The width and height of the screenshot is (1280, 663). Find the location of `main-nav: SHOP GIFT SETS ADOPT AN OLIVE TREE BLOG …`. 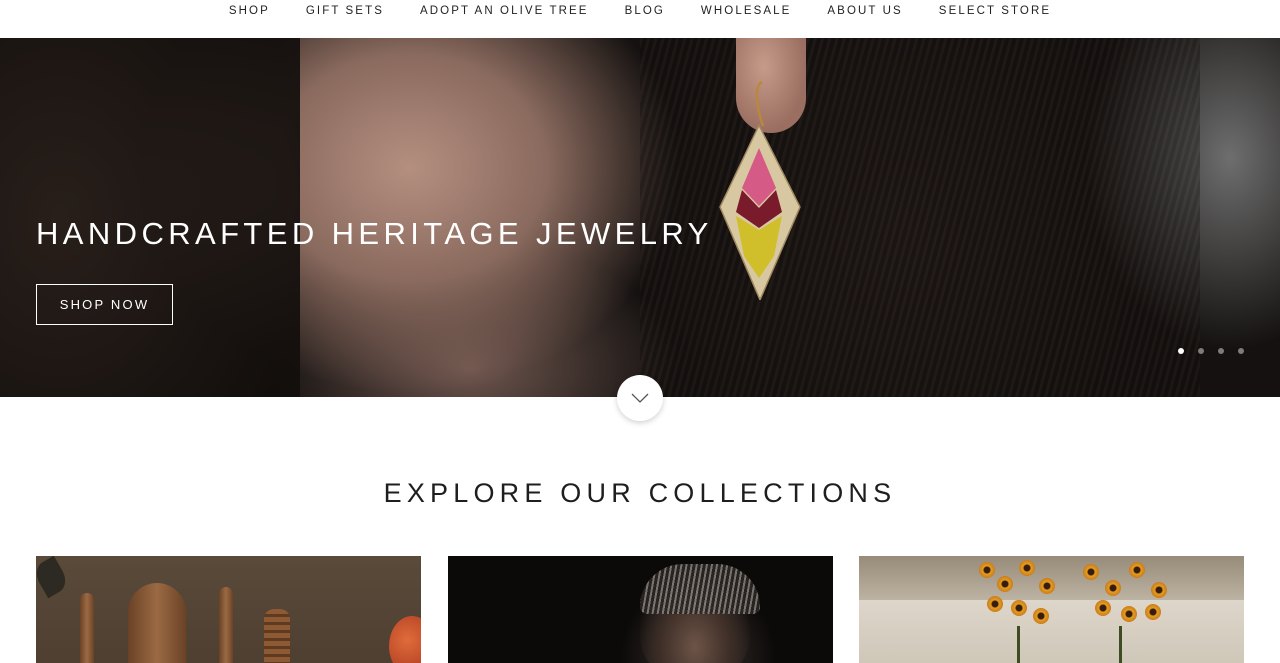

main-nav: SHOP GIFT SETS ADOPT AN OLIVE TREE BLOG … is located at coordinates (640, 19).